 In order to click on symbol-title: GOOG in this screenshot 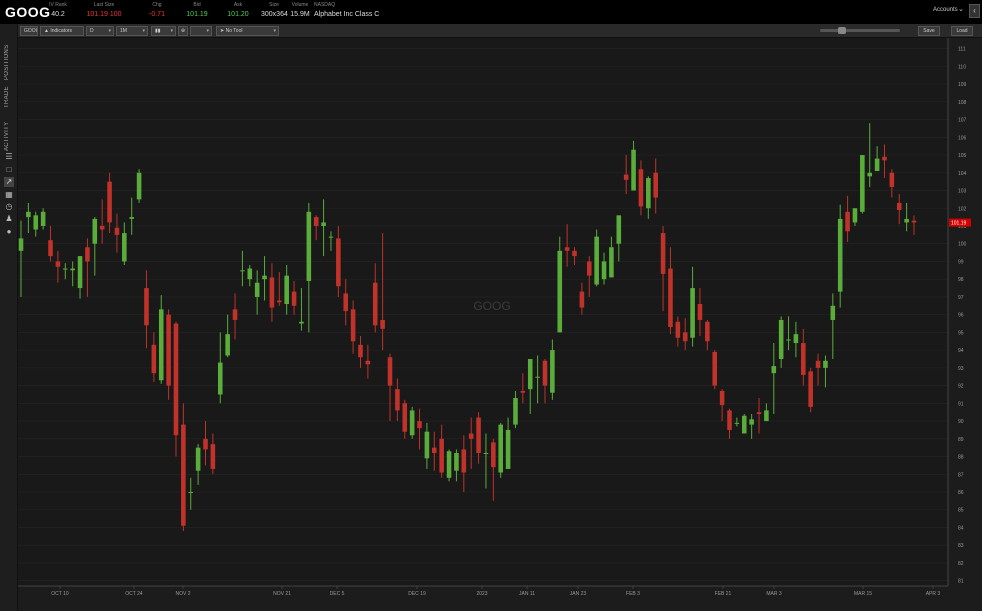, I will do `click(28, 12)`.